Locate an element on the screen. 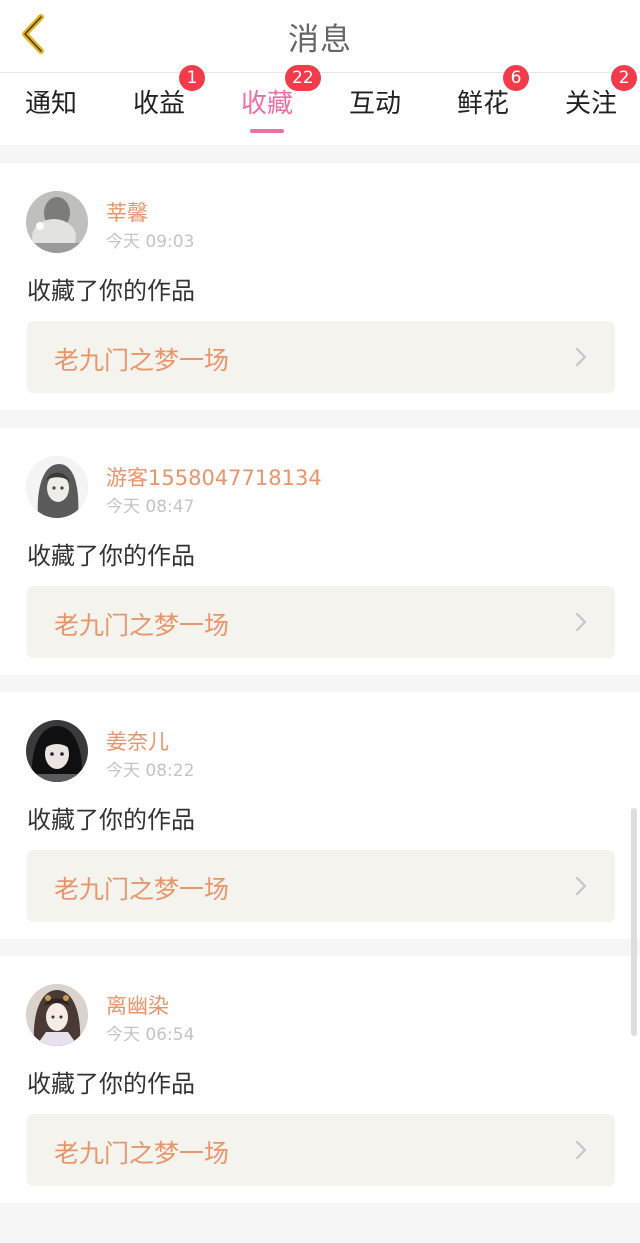  tab-notice: 通知 is located at coordinates (51, 101).